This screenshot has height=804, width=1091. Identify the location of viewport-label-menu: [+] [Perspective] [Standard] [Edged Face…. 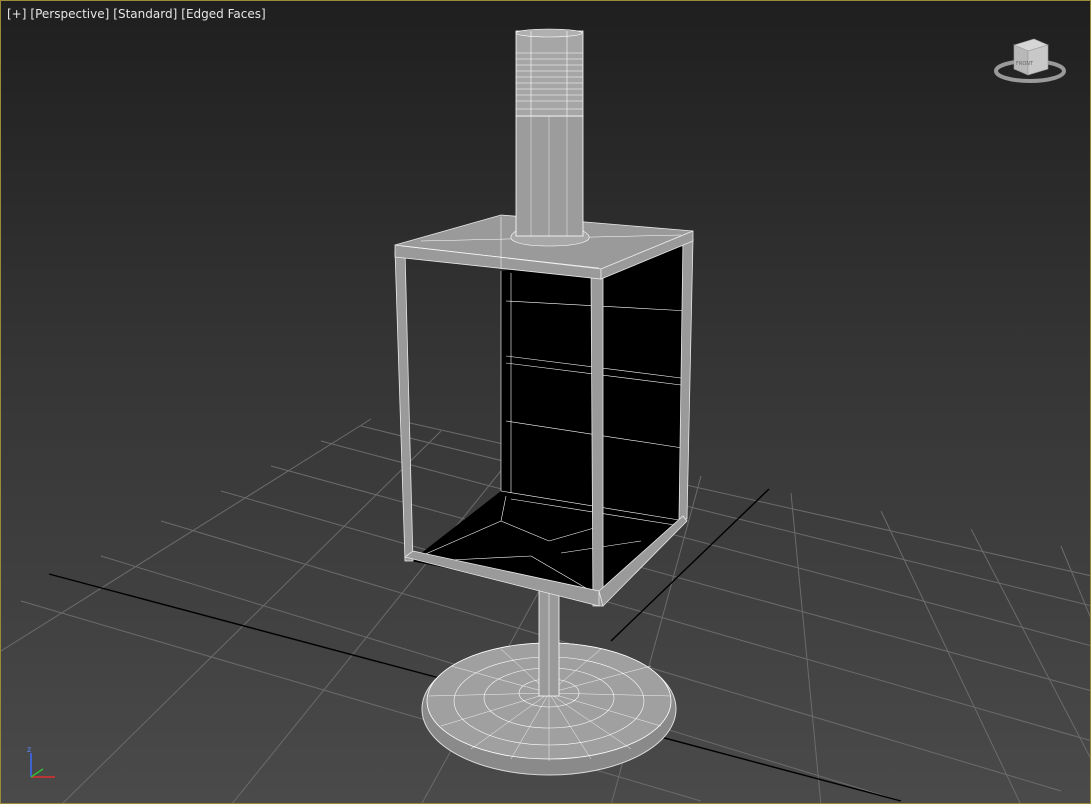
(136, 14).